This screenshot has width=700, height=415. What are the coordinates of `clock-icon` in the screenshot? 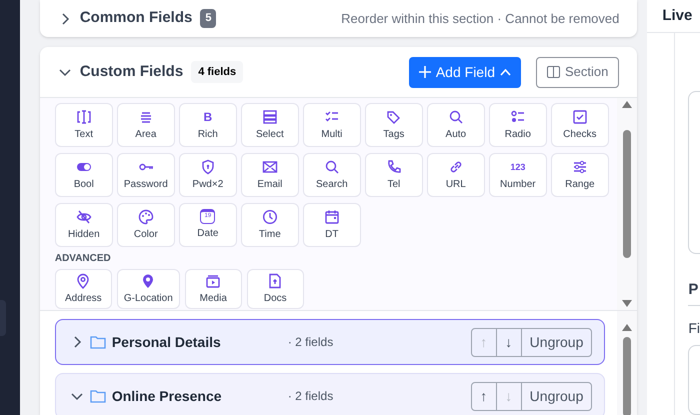 It's located at (270, 216).